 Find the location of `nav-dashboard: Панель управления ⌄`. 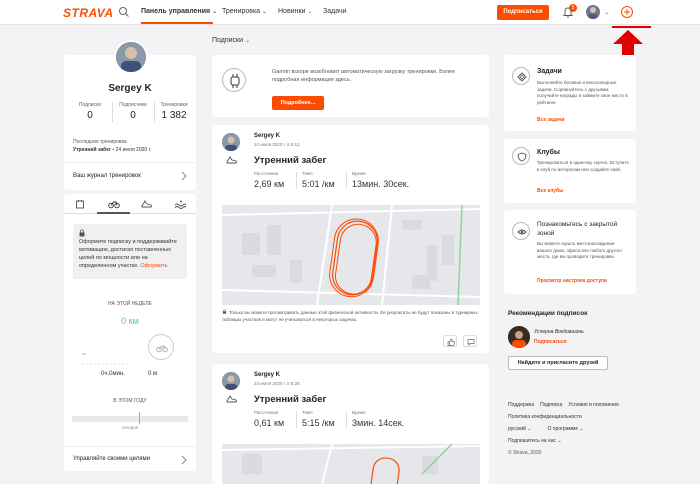

nav-dashboard: Панель управления ⌄ is located at coordinates (179, 11).